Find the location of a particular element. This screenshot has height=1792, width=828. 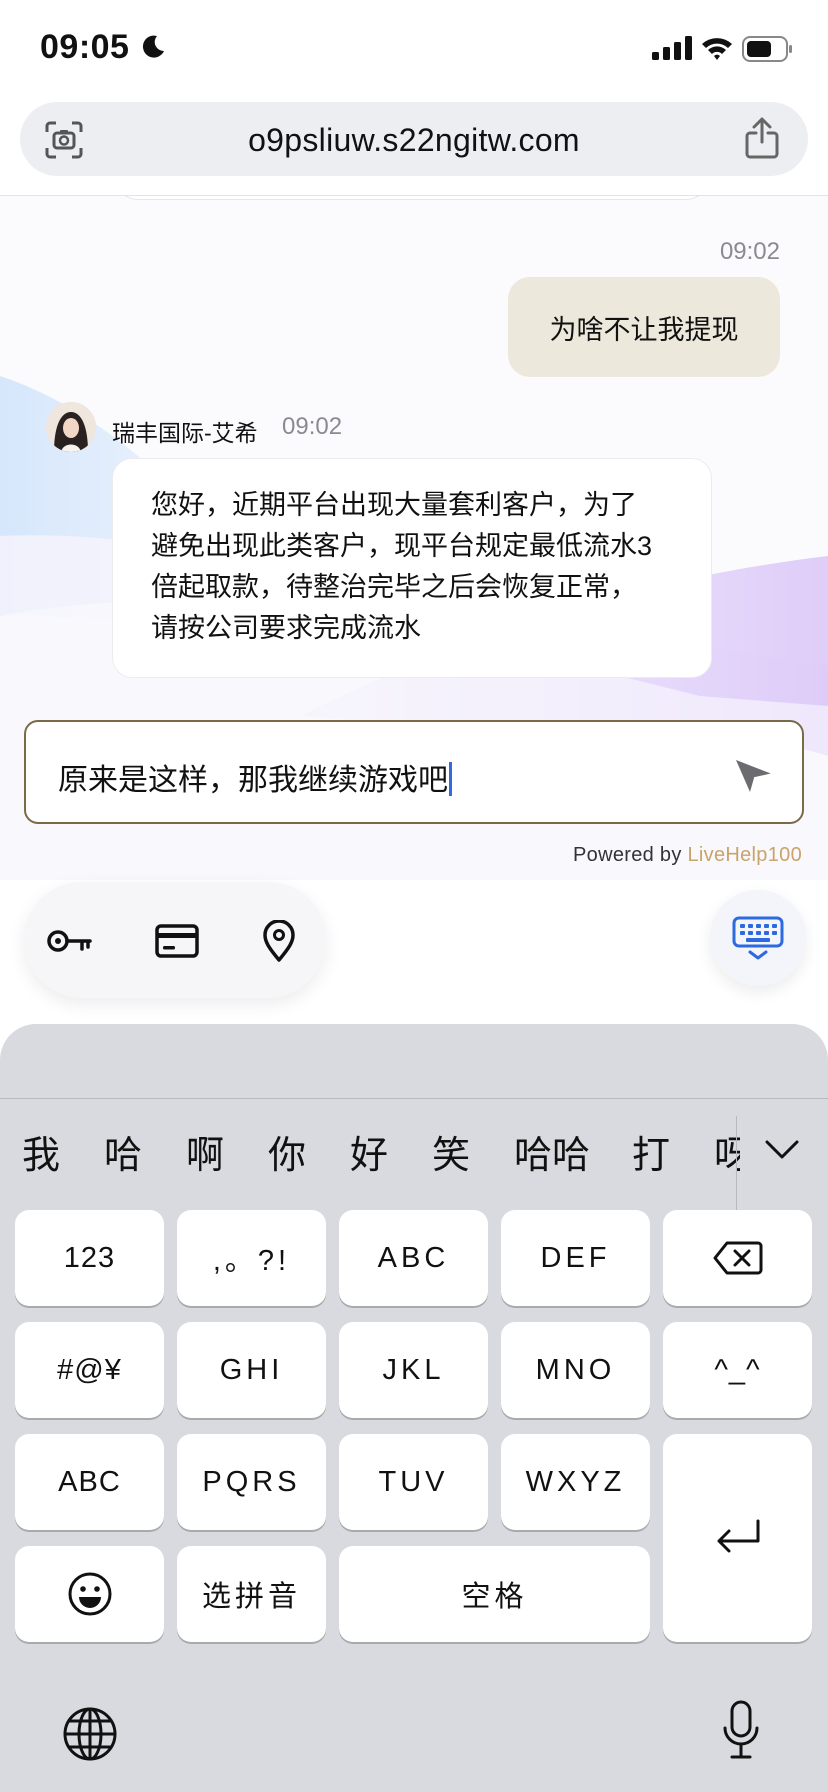

quick-actions-toolbar is located at coordinates (175, 940).